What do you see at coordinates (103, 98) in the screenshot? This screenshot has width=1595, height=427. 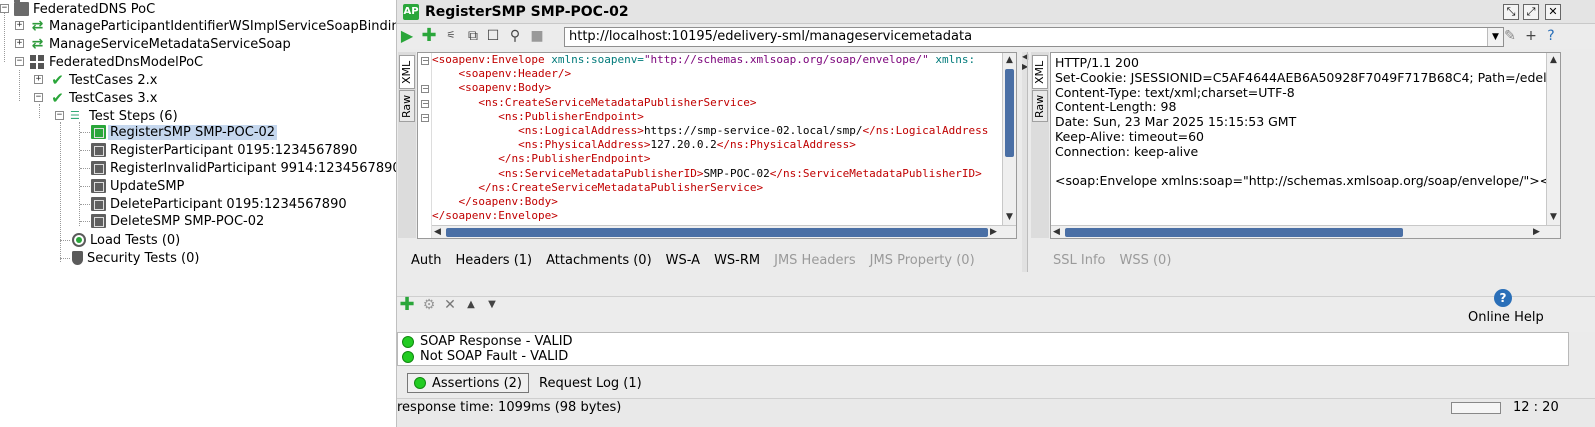 I see `tree-testcase-3x: ✔ TestCases 3.x` at bounding box center [103, 98].